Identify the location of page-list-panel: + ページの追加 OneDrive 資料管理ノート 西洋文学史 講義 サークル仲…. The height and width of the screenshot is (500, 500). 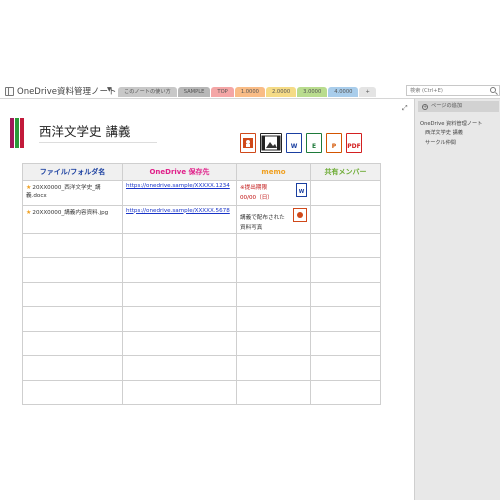
(457, 299).